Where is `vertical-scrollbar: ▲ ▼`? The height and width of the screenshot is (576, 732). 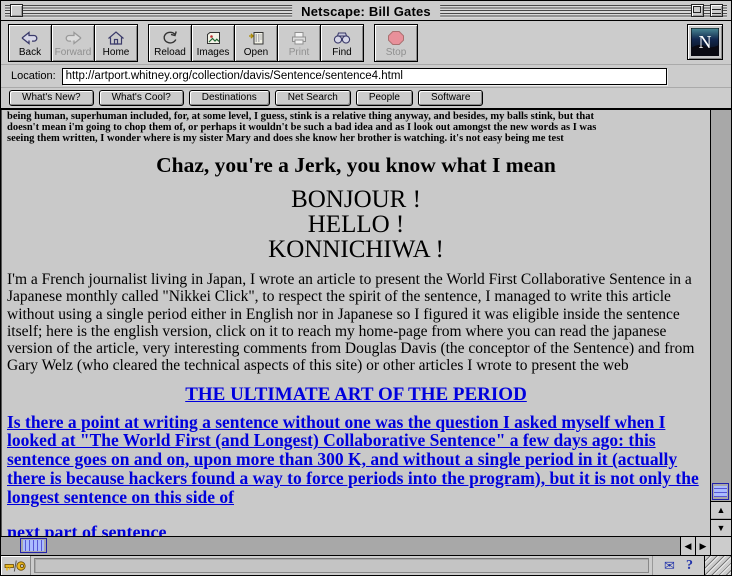
vertical-scrollbar: ▲ ▼ is located at coordinates (720, 323).